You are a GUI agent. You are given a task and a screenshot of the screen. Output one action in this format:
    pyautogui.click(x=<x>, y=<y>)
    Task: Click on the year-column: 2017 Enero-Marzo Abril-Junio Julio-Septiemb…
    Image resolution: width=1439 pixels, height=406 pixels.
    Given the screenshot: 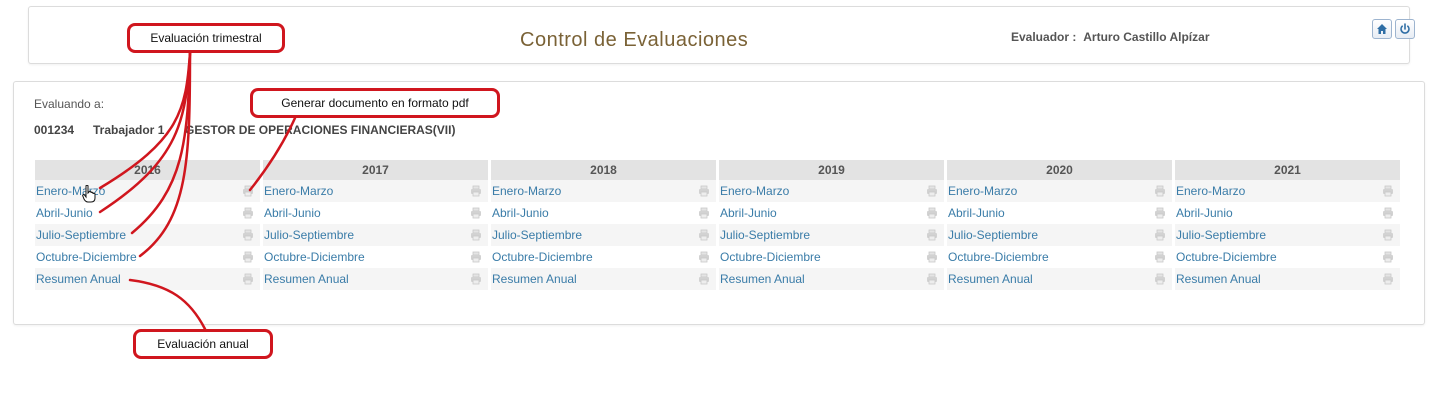 What is the action you would take?
    pyautogui.click(x=375, y=225)
    